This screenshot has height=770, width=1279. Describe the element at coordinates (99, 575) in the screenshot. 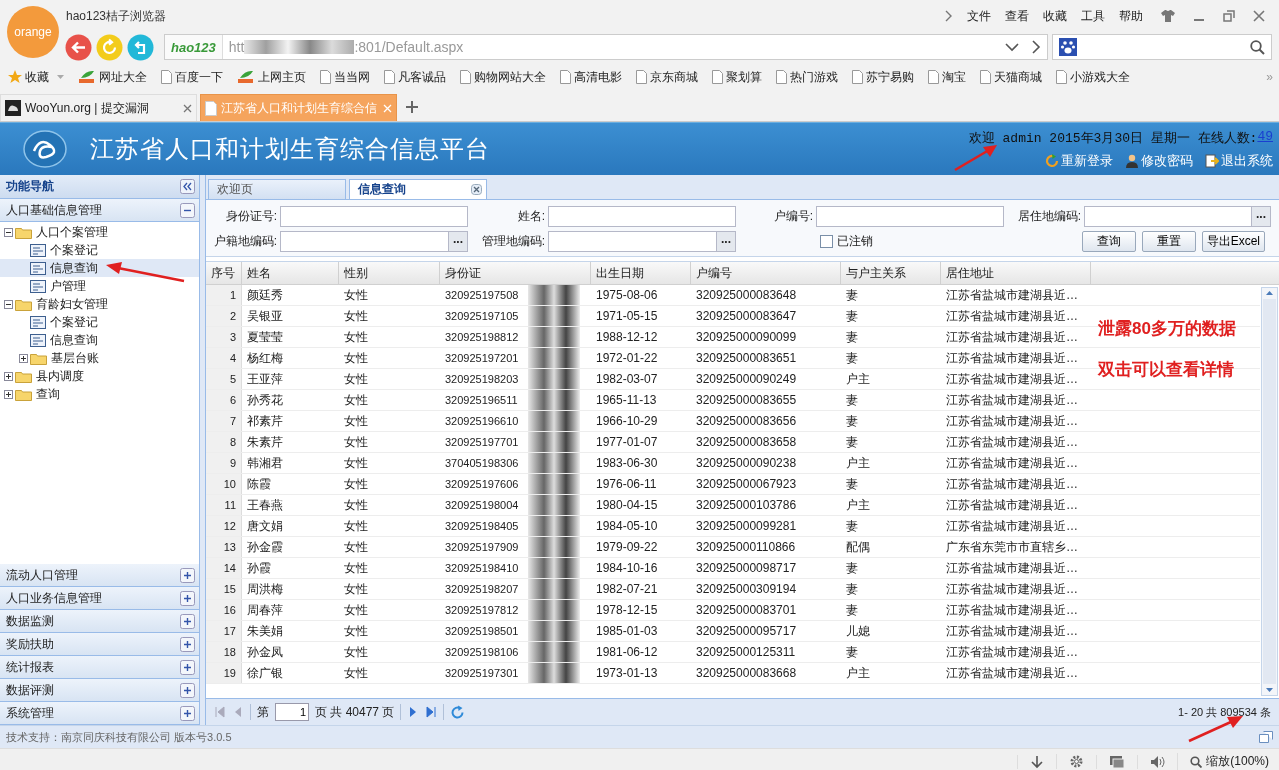

I see `nav-section-header: 流动人口管理` at that location.